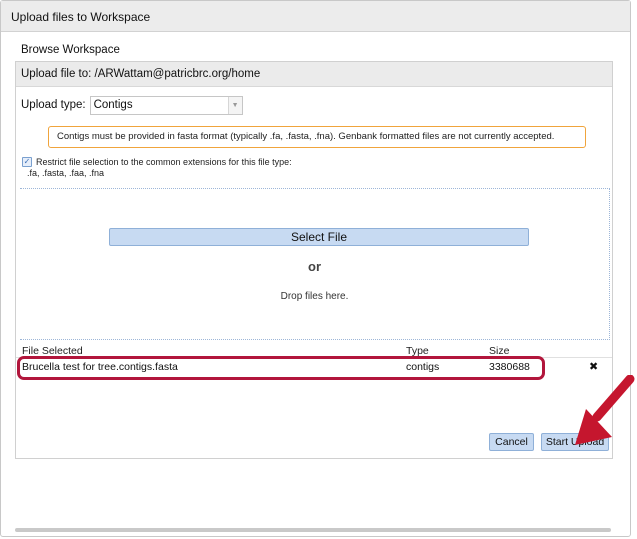 The width and height of the screenshot is (637, 539). I want to click on file-name: Brucella test for tree.contigs.fasta, so click(100, 367).